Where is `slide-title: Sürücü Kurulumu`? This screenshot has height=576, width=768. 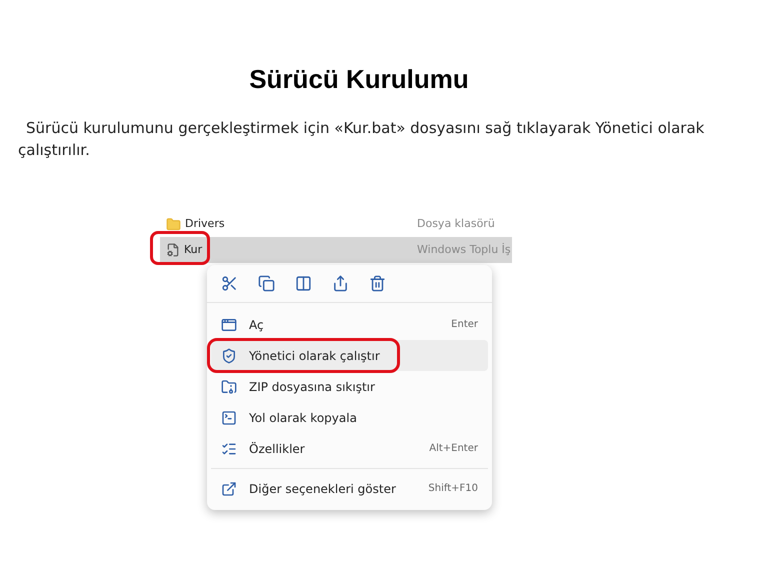 slide-title: Sürücü Kurulumu is located at coordinates (359, 79).